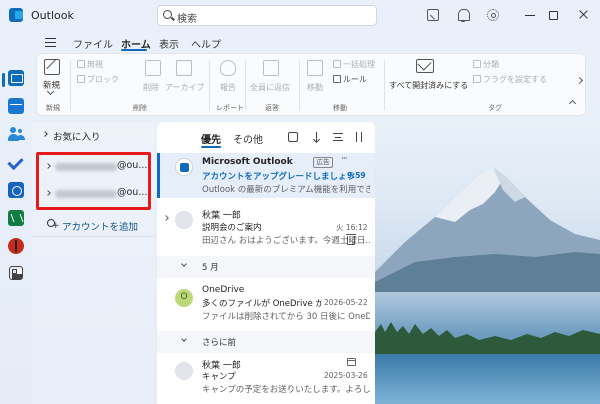  I want to click on outlook-avatar-icon, so click(184, 167).